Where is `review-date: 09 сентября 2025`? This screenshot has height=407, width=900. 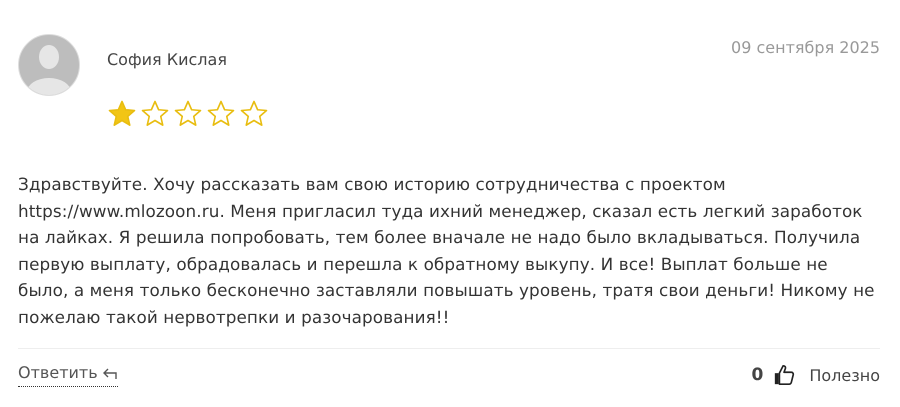 review-date: 09 сентября 2025 is located at coordinates (805, 47).